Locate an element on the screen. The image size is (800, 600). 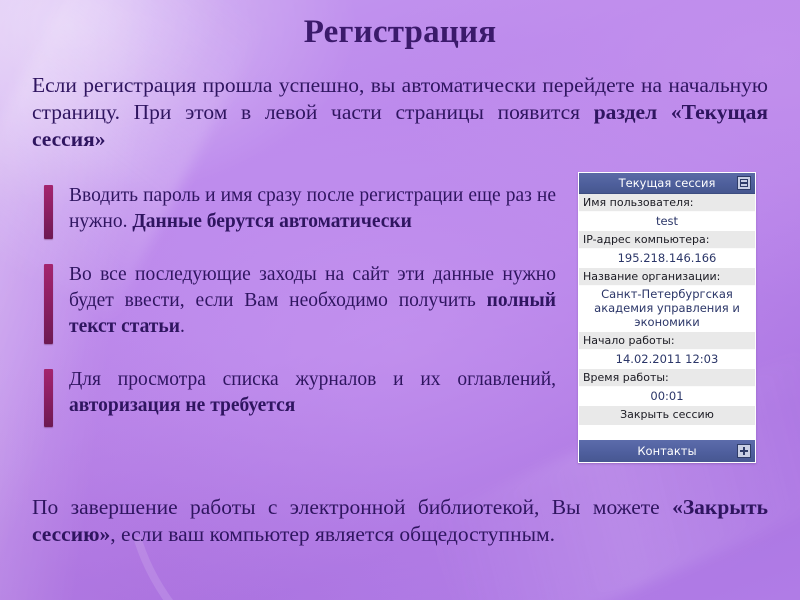
ip-address-value: 195.218.146.166 is located at coordinates (667, 258).